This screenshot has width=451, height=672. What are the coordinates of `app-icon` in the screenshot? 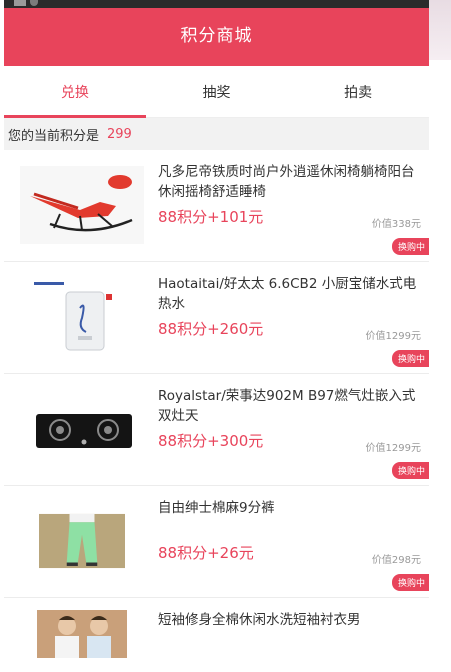 It's located at (34, 3).